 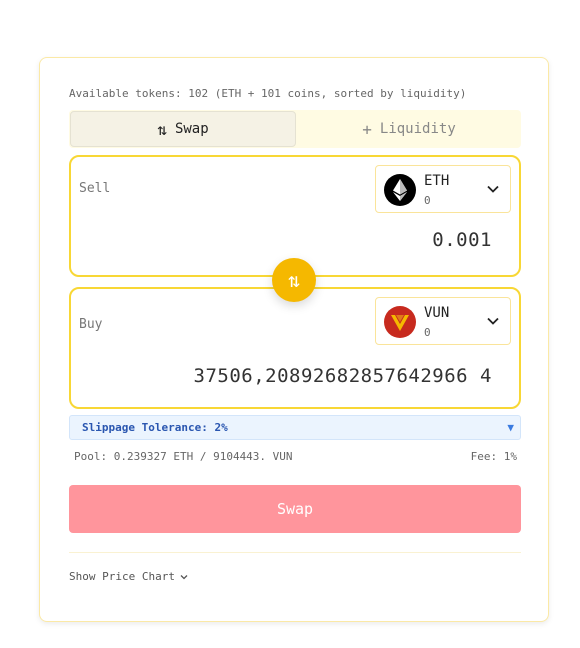 I want to click on tab-swap-label: Swap, so click(x=191, y=129).